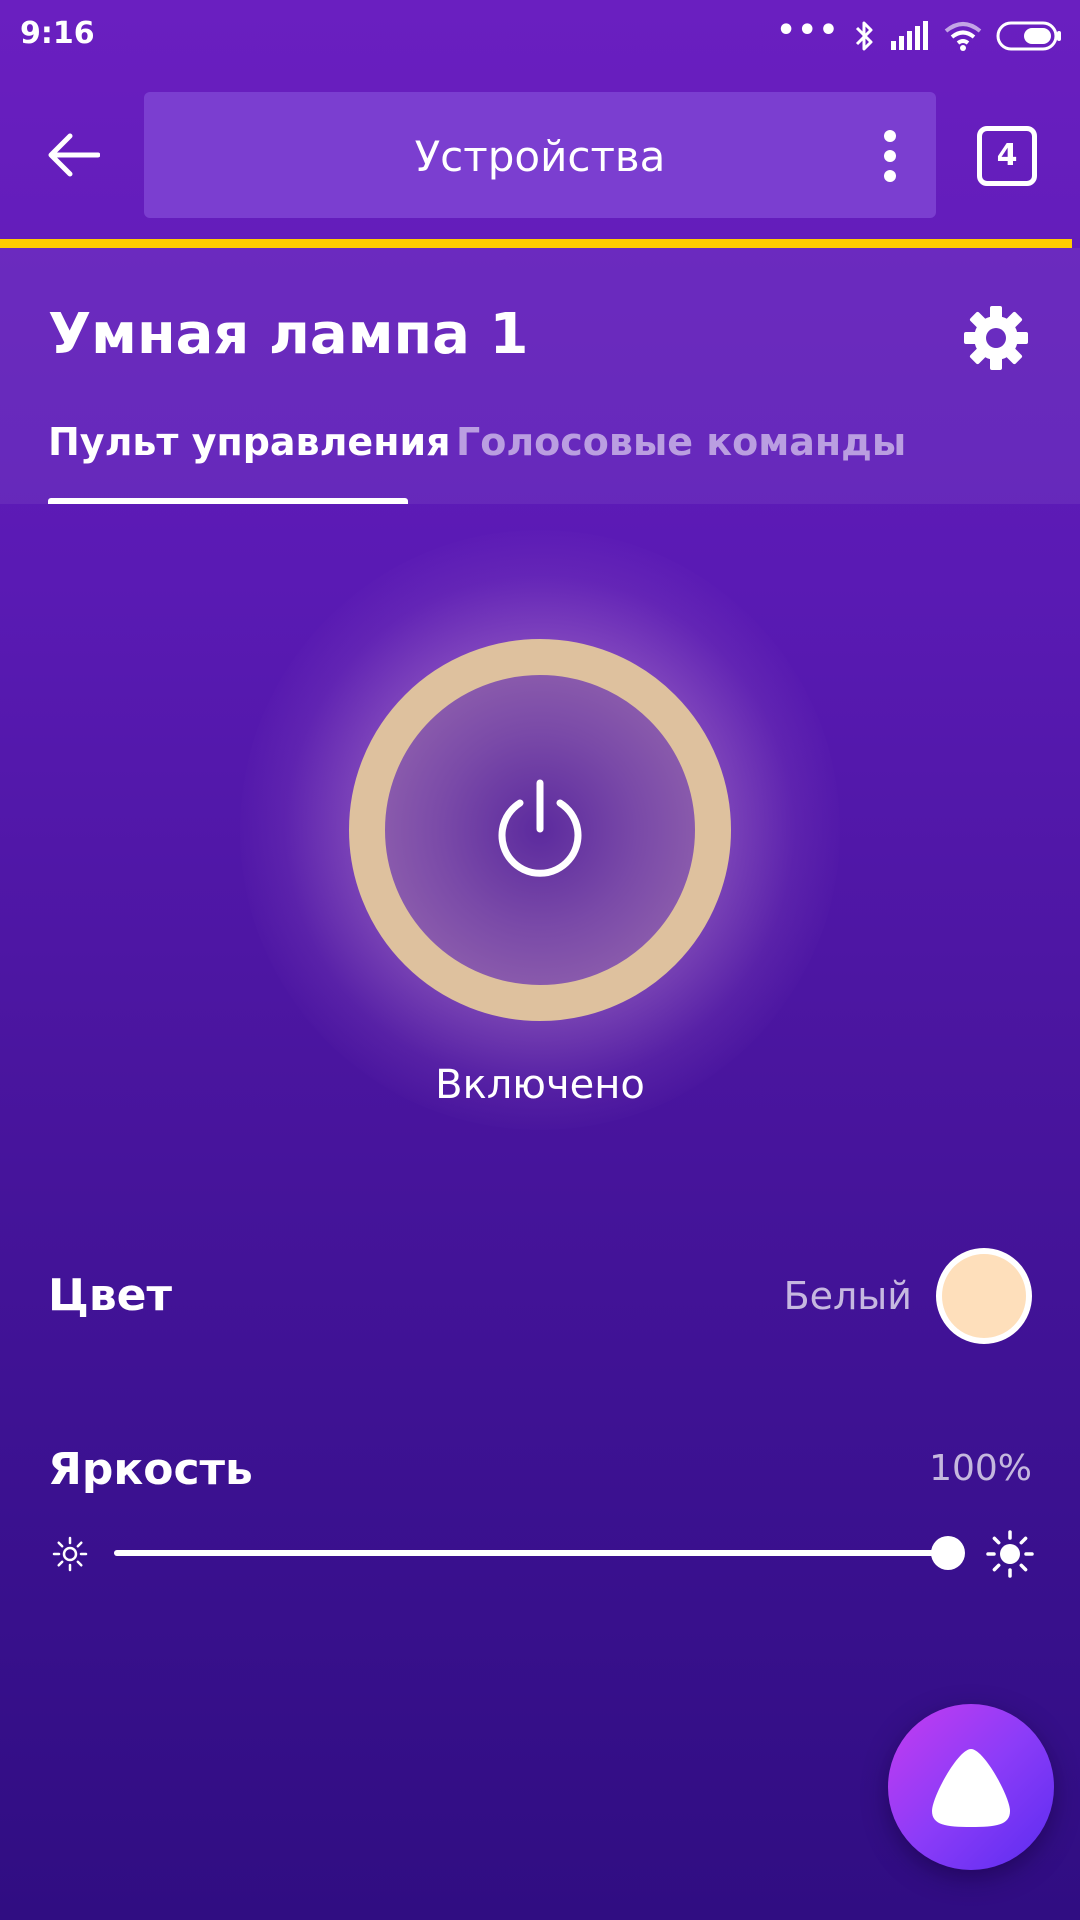 This screenshot has height=1920, width=1080. Describe the element at coordinates (540, 38) in the screenshot. I see `status-bar: 9:16 •••` at that location.